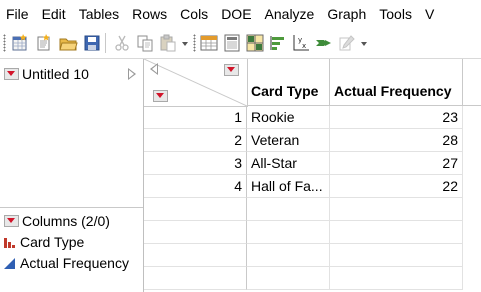 The image size is (481, 292). I want to click on menu-file: File, so click(14, 14).